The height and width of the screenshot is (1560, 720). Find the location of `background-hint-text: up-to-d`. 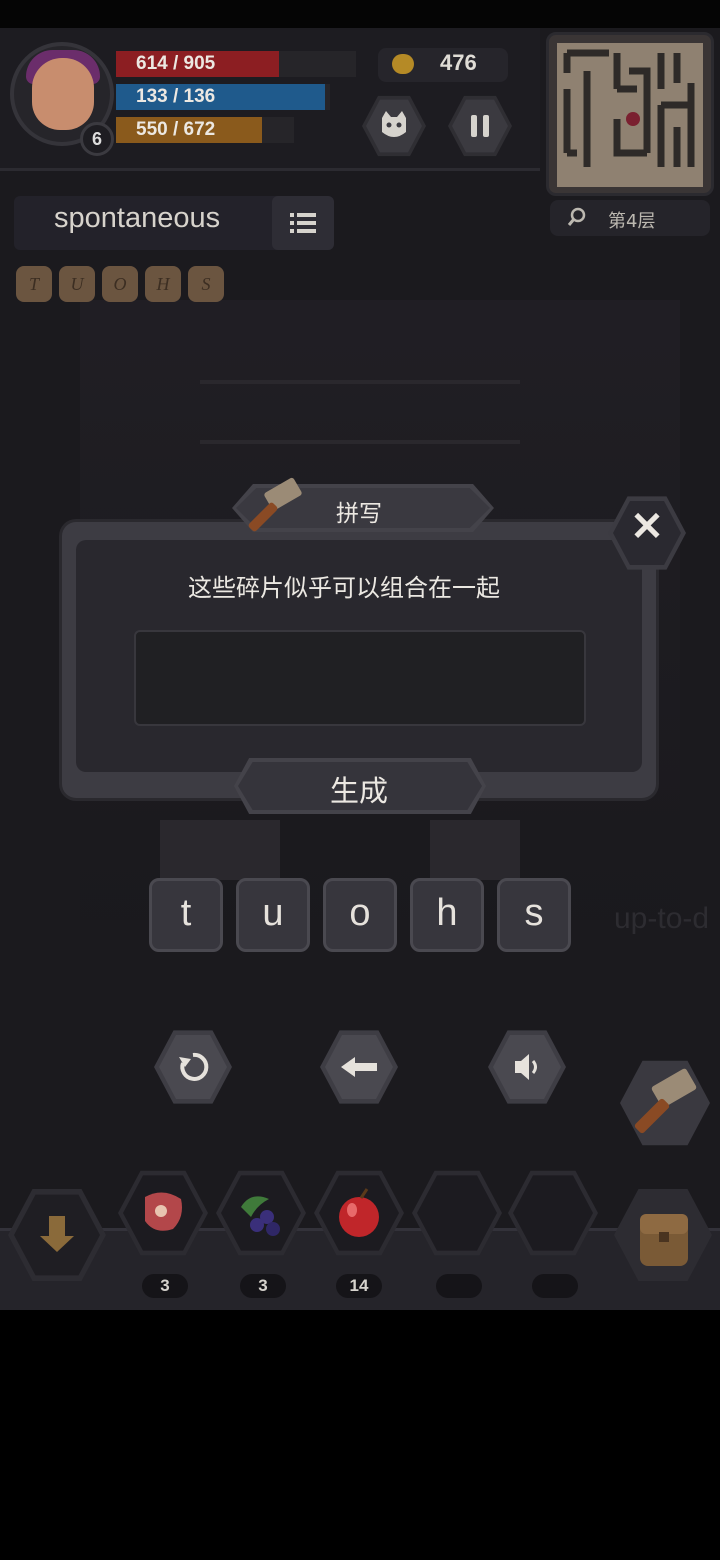

background-hint-text: up-to-d is located at coordinates (662, 918).